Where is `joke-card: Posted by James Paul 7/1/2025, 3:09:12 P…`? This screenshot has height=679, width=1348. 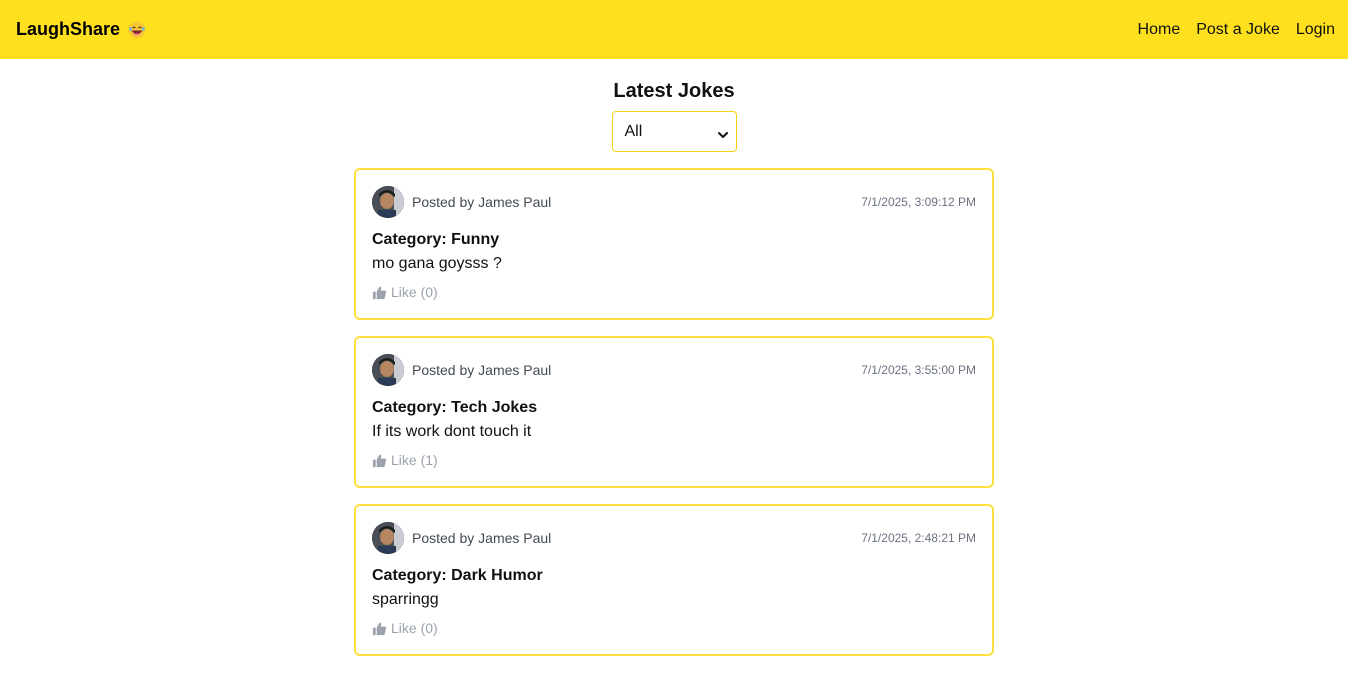 joke-card: Posted by James Paul 7/1/2025, 3:09:12 P… is located at coordinates (674, 244).